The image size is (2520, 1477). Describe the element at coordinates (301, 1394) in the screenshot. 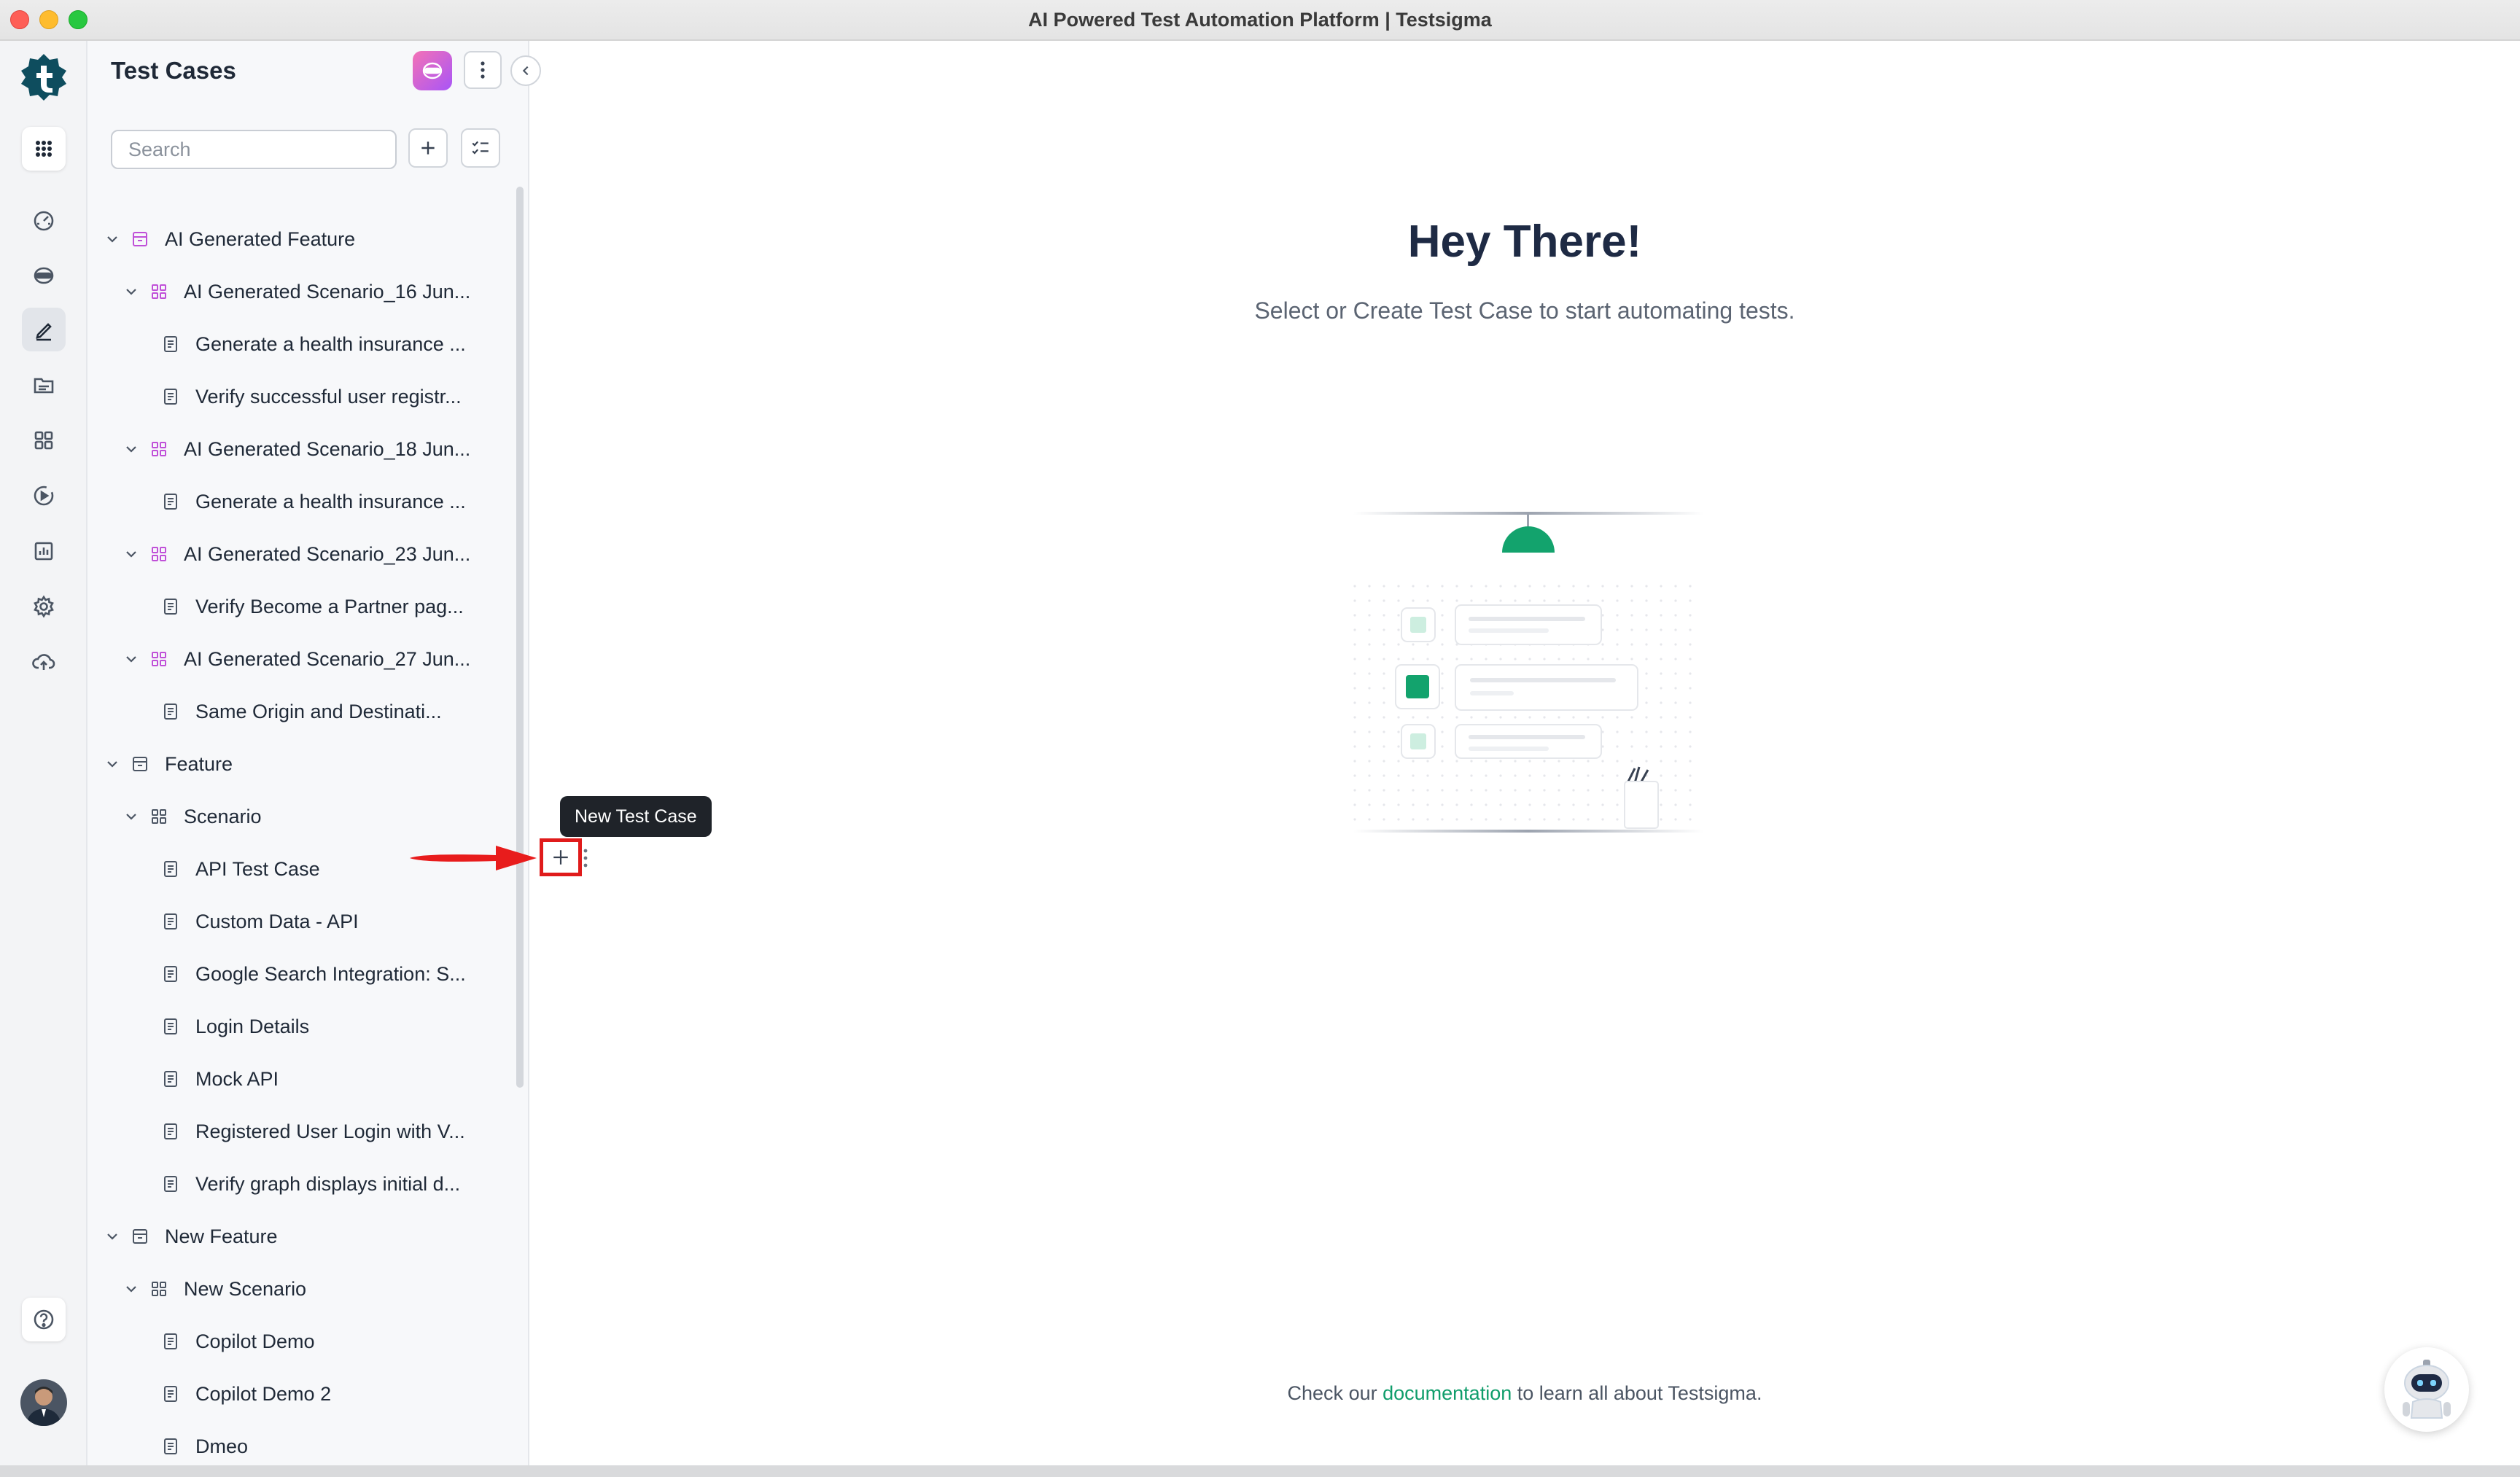

I see `test-case-item: Copilot Demo 2` at that location.